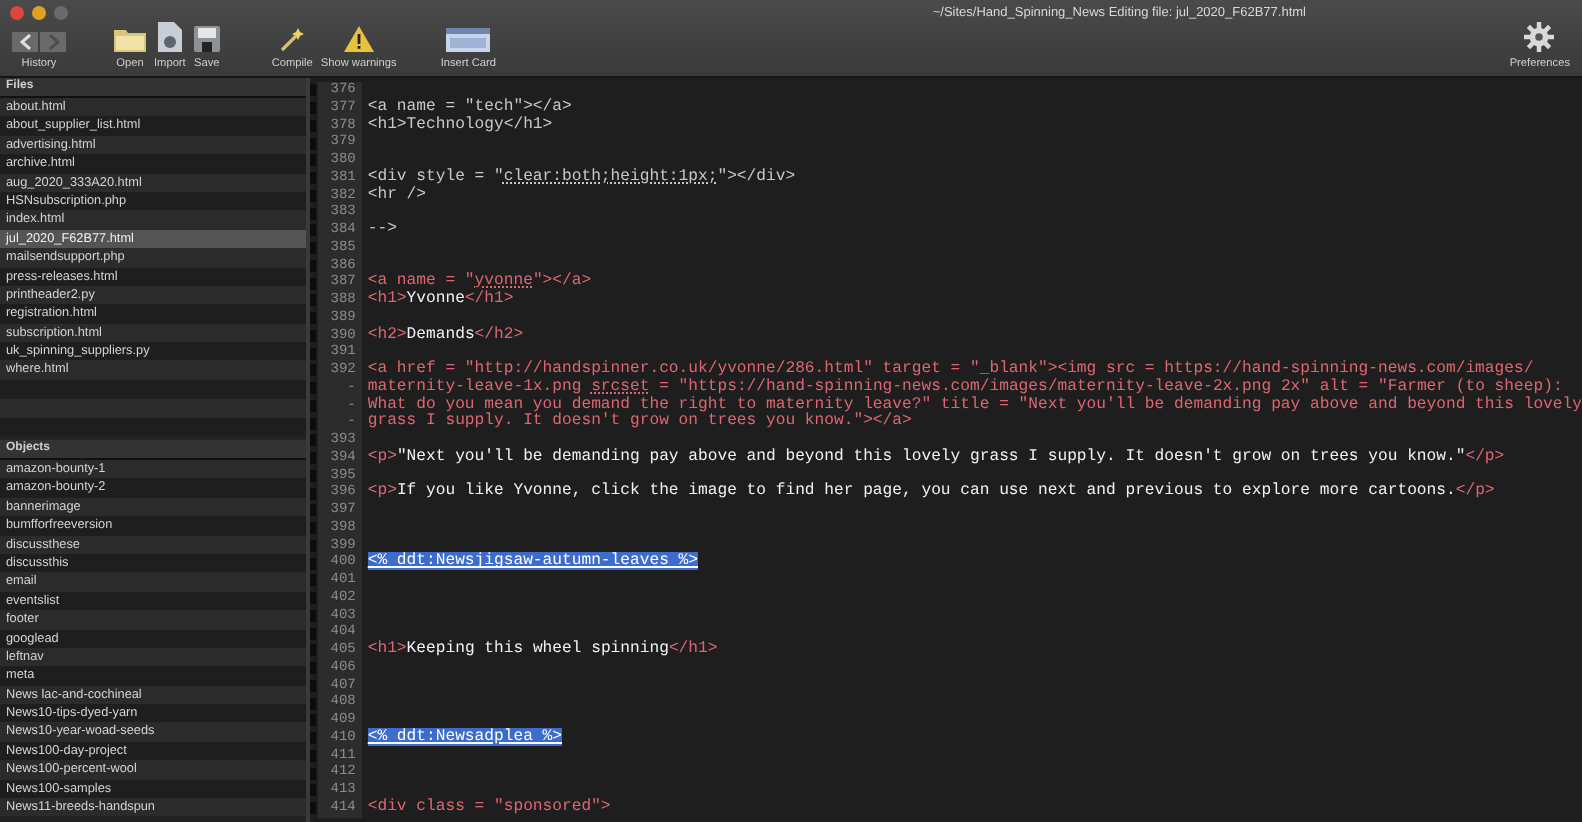  Describe the element at coordinates (17, 13) in the screenshot. I see `close-button` at that location.